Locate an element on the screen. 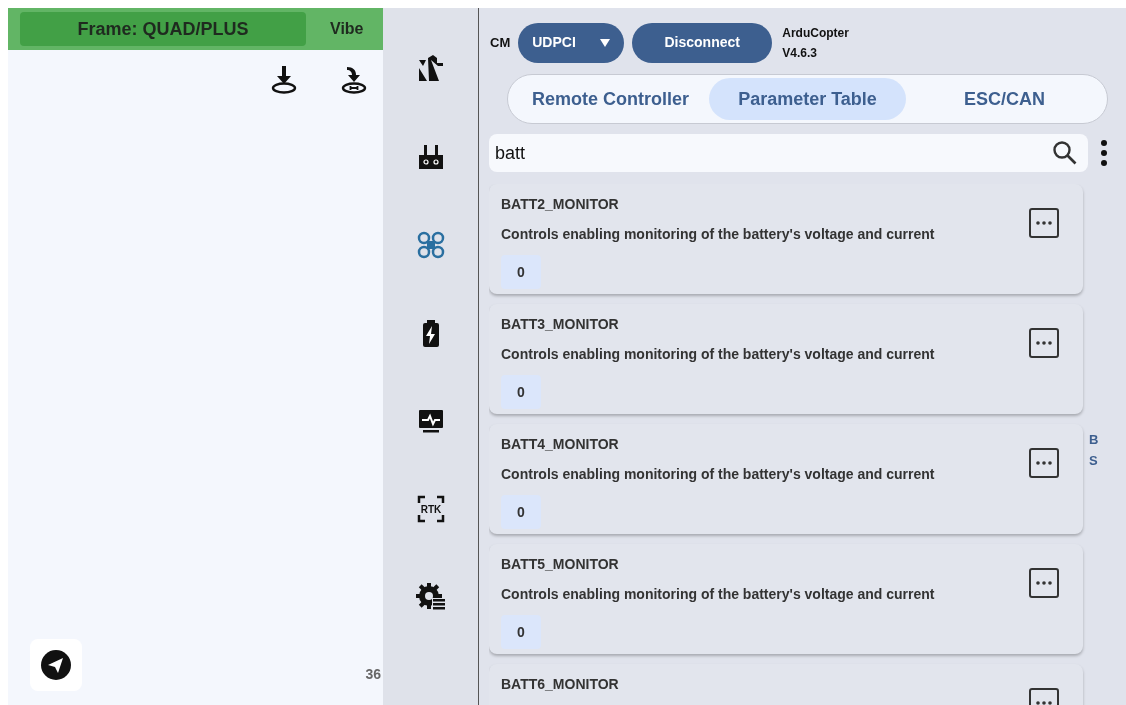  battery-percent: 36 is located at coordinates (373, 674).